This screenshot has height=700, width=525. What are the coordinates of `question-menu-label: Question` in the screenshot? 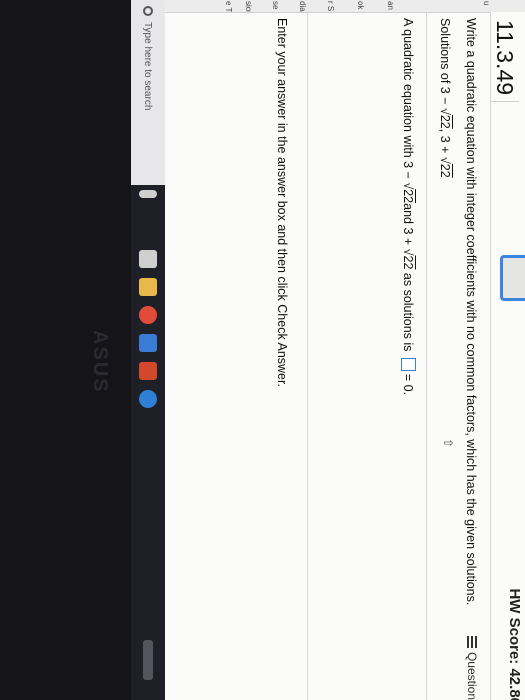 It's located at (472, 675).